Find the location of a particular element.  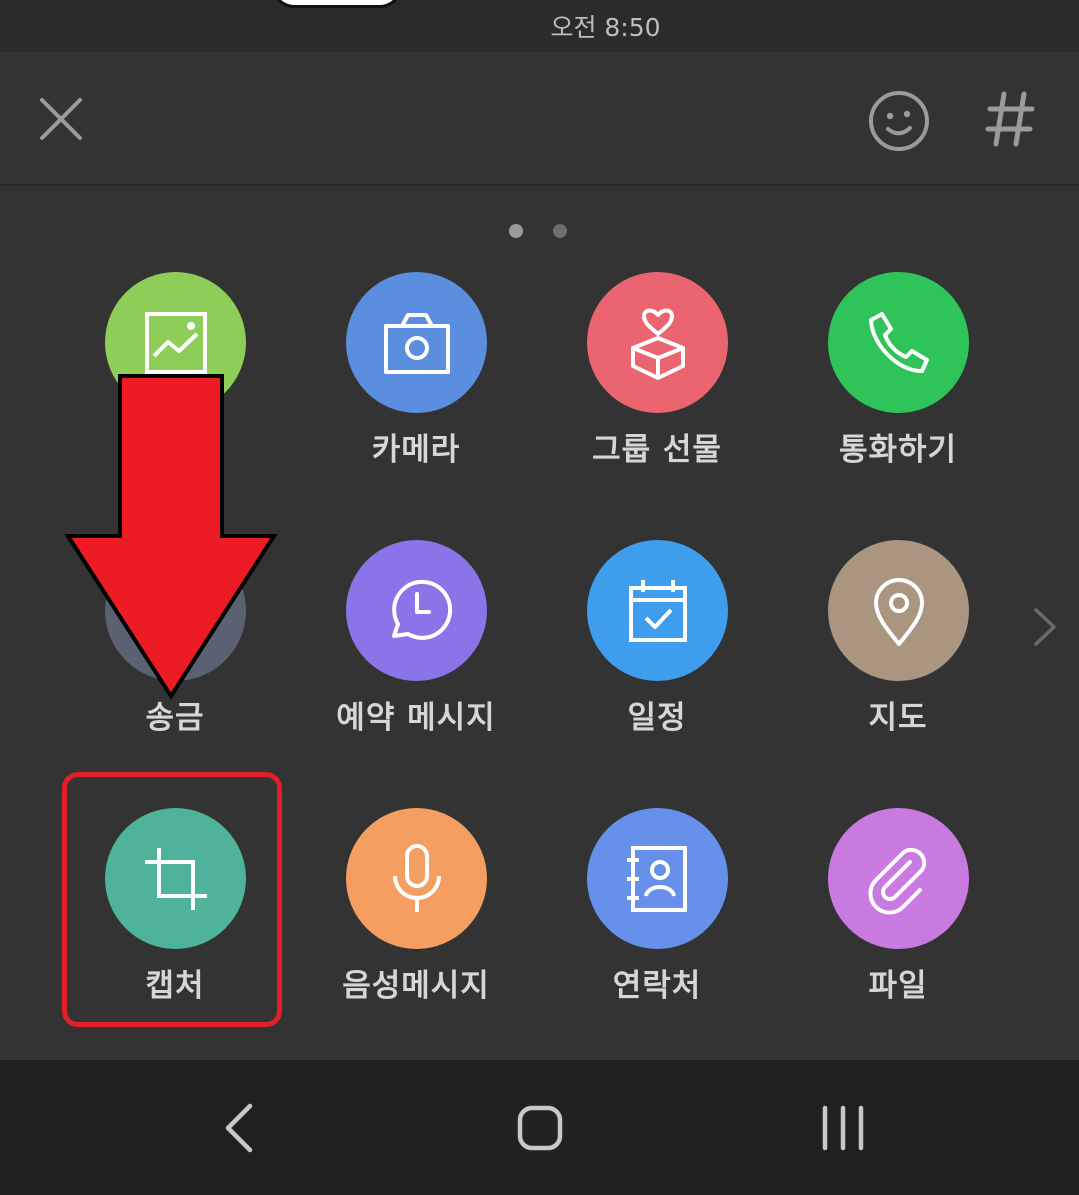

recents-button is located at coordinates (843, 1128).